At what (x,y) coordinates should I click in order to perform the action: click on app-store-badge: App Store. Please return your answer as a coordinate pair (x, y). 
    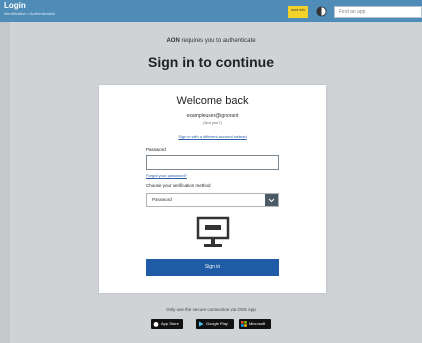
    Looking at the image, I should click on (167, 324).